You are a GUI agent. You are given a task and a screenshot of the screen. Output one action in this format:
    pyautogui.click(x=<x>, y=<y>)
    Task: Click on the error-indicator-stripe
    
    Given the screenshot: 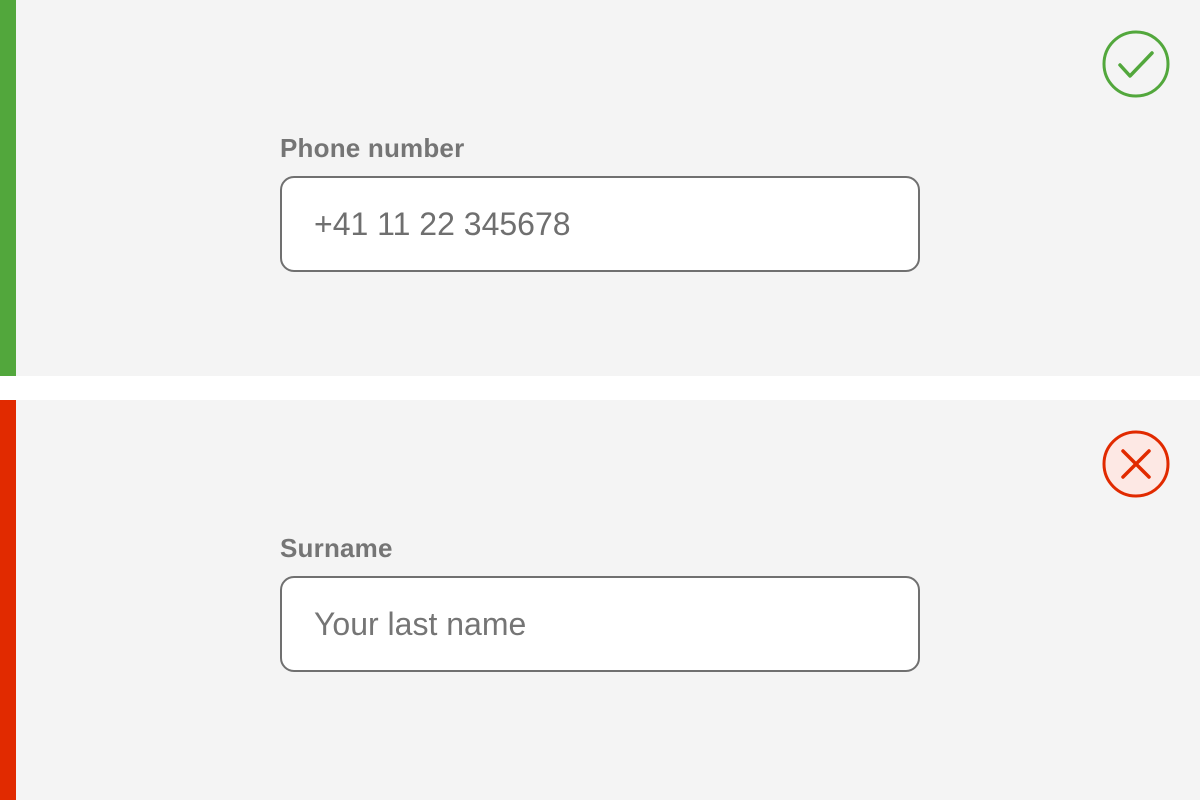 What is the action you would take?
    pyautogui.click(x=8, y=600)
    